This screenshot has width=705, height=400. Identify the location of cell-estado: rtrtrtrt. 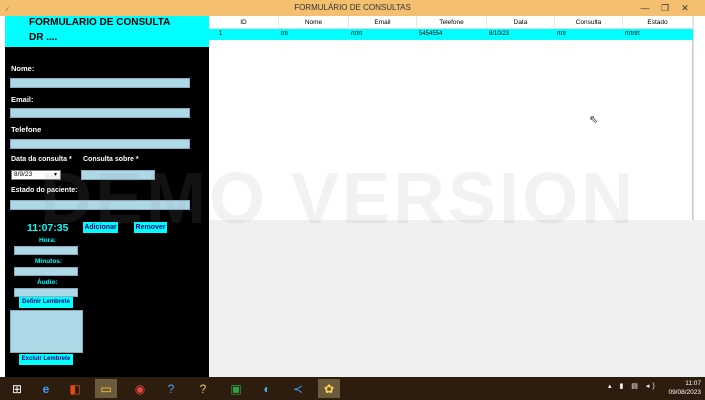
(632, 34).